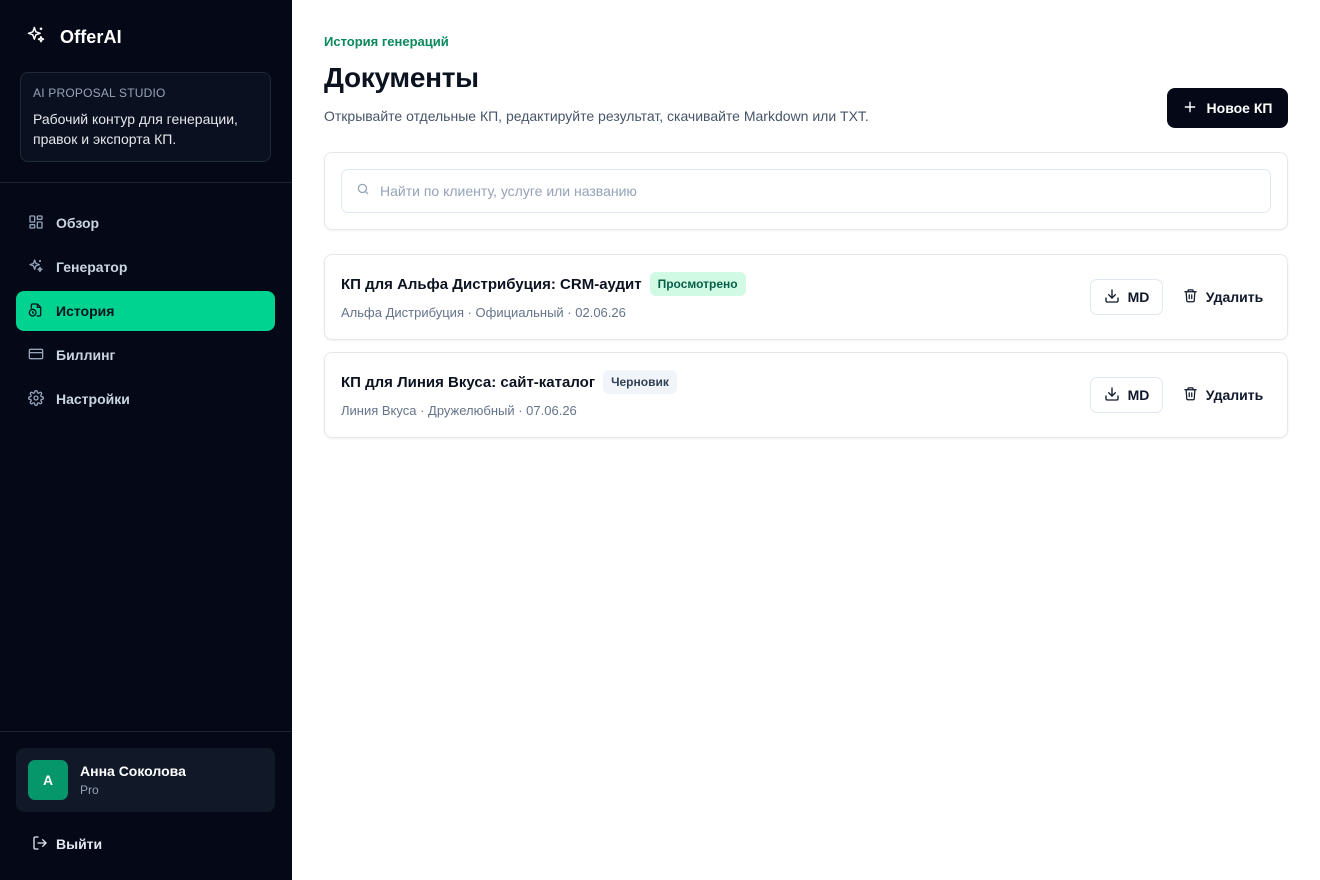  Describe the element at coordinates (640, 382) in the screenshot. I see `status-badge: Черновик` at that location.